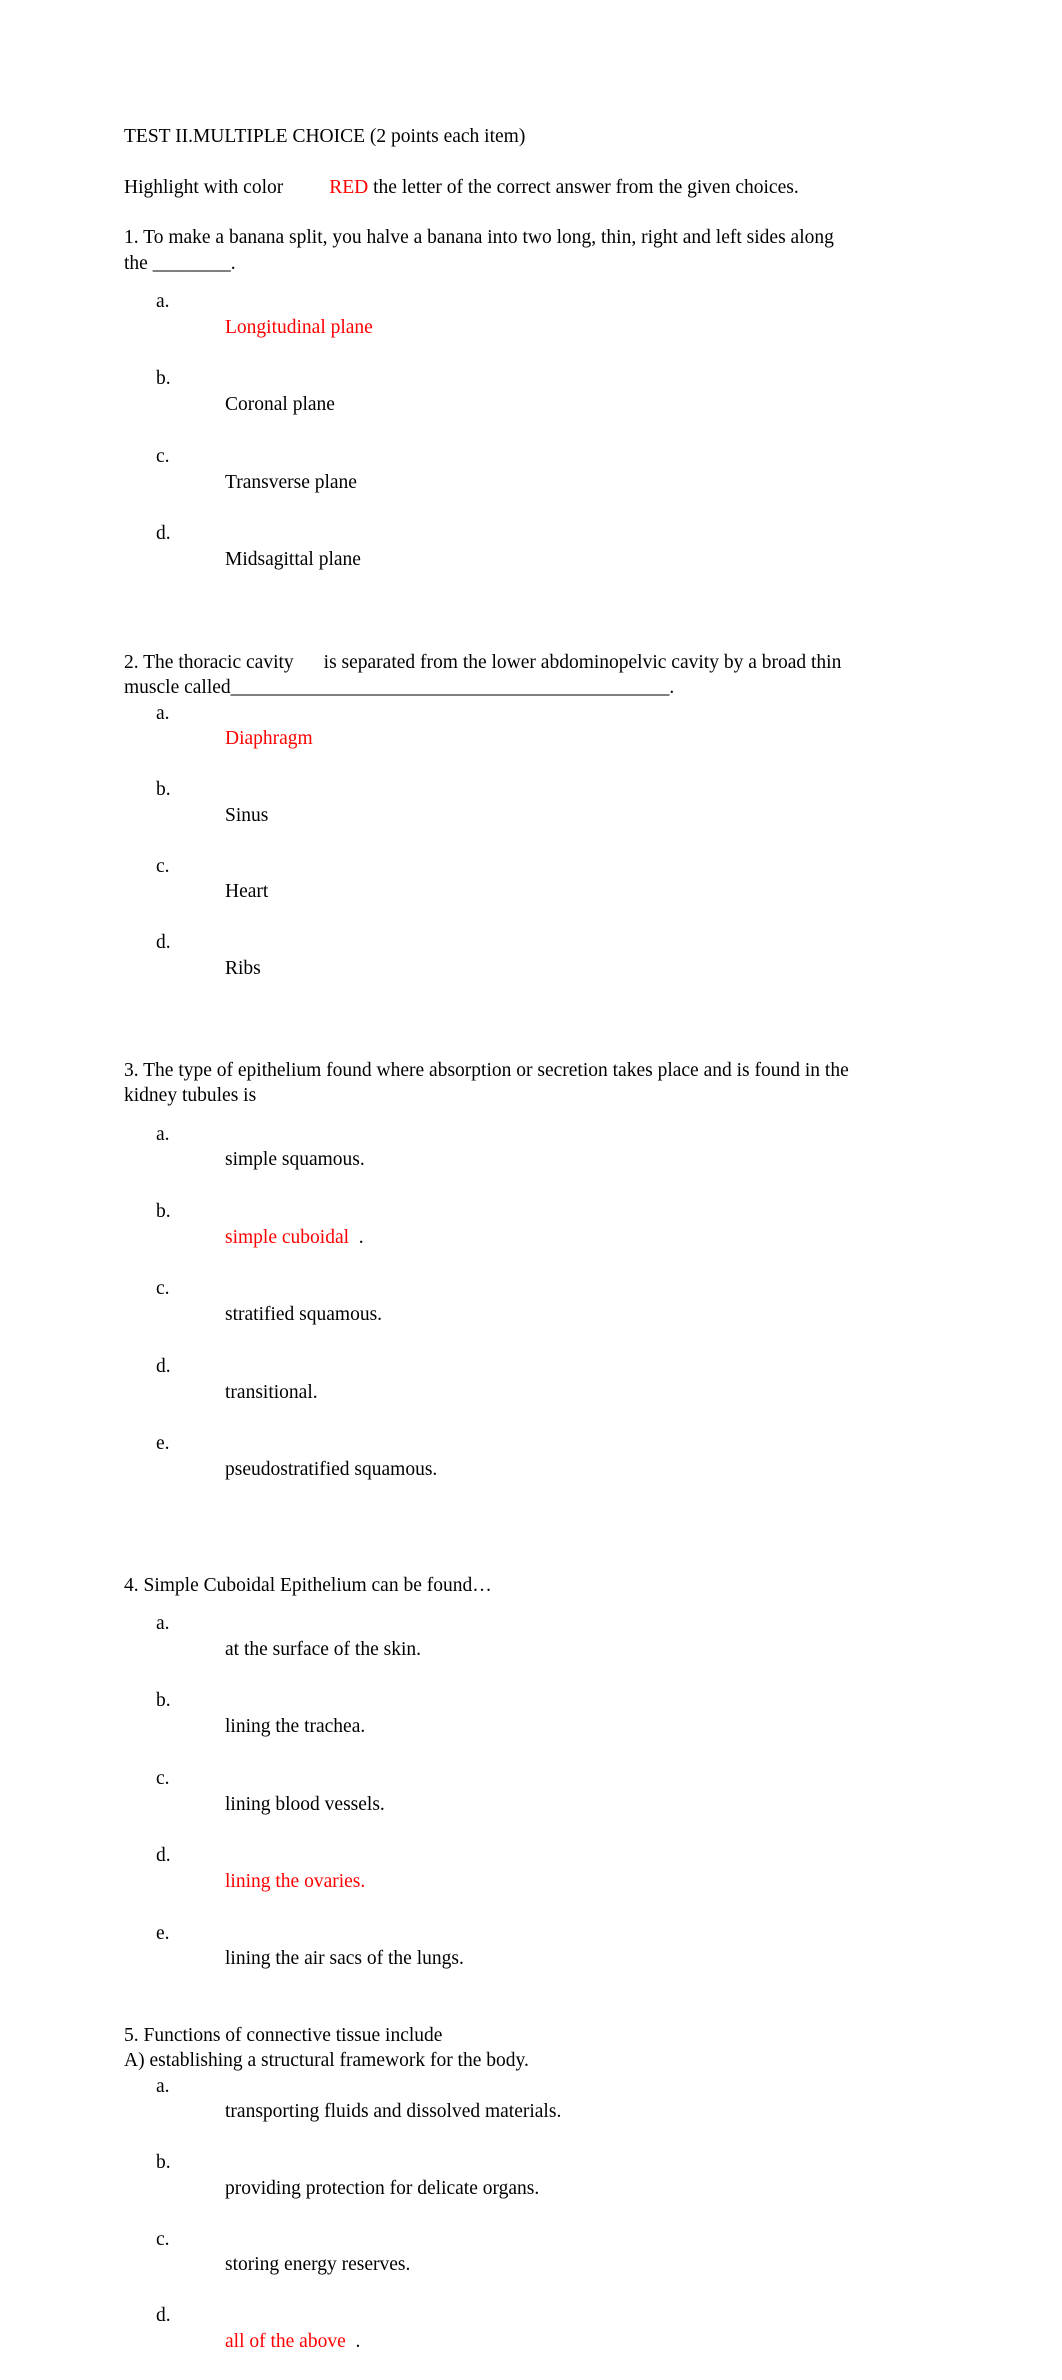  I want to click on choice-text: Diaphragm, so click(269, 739).